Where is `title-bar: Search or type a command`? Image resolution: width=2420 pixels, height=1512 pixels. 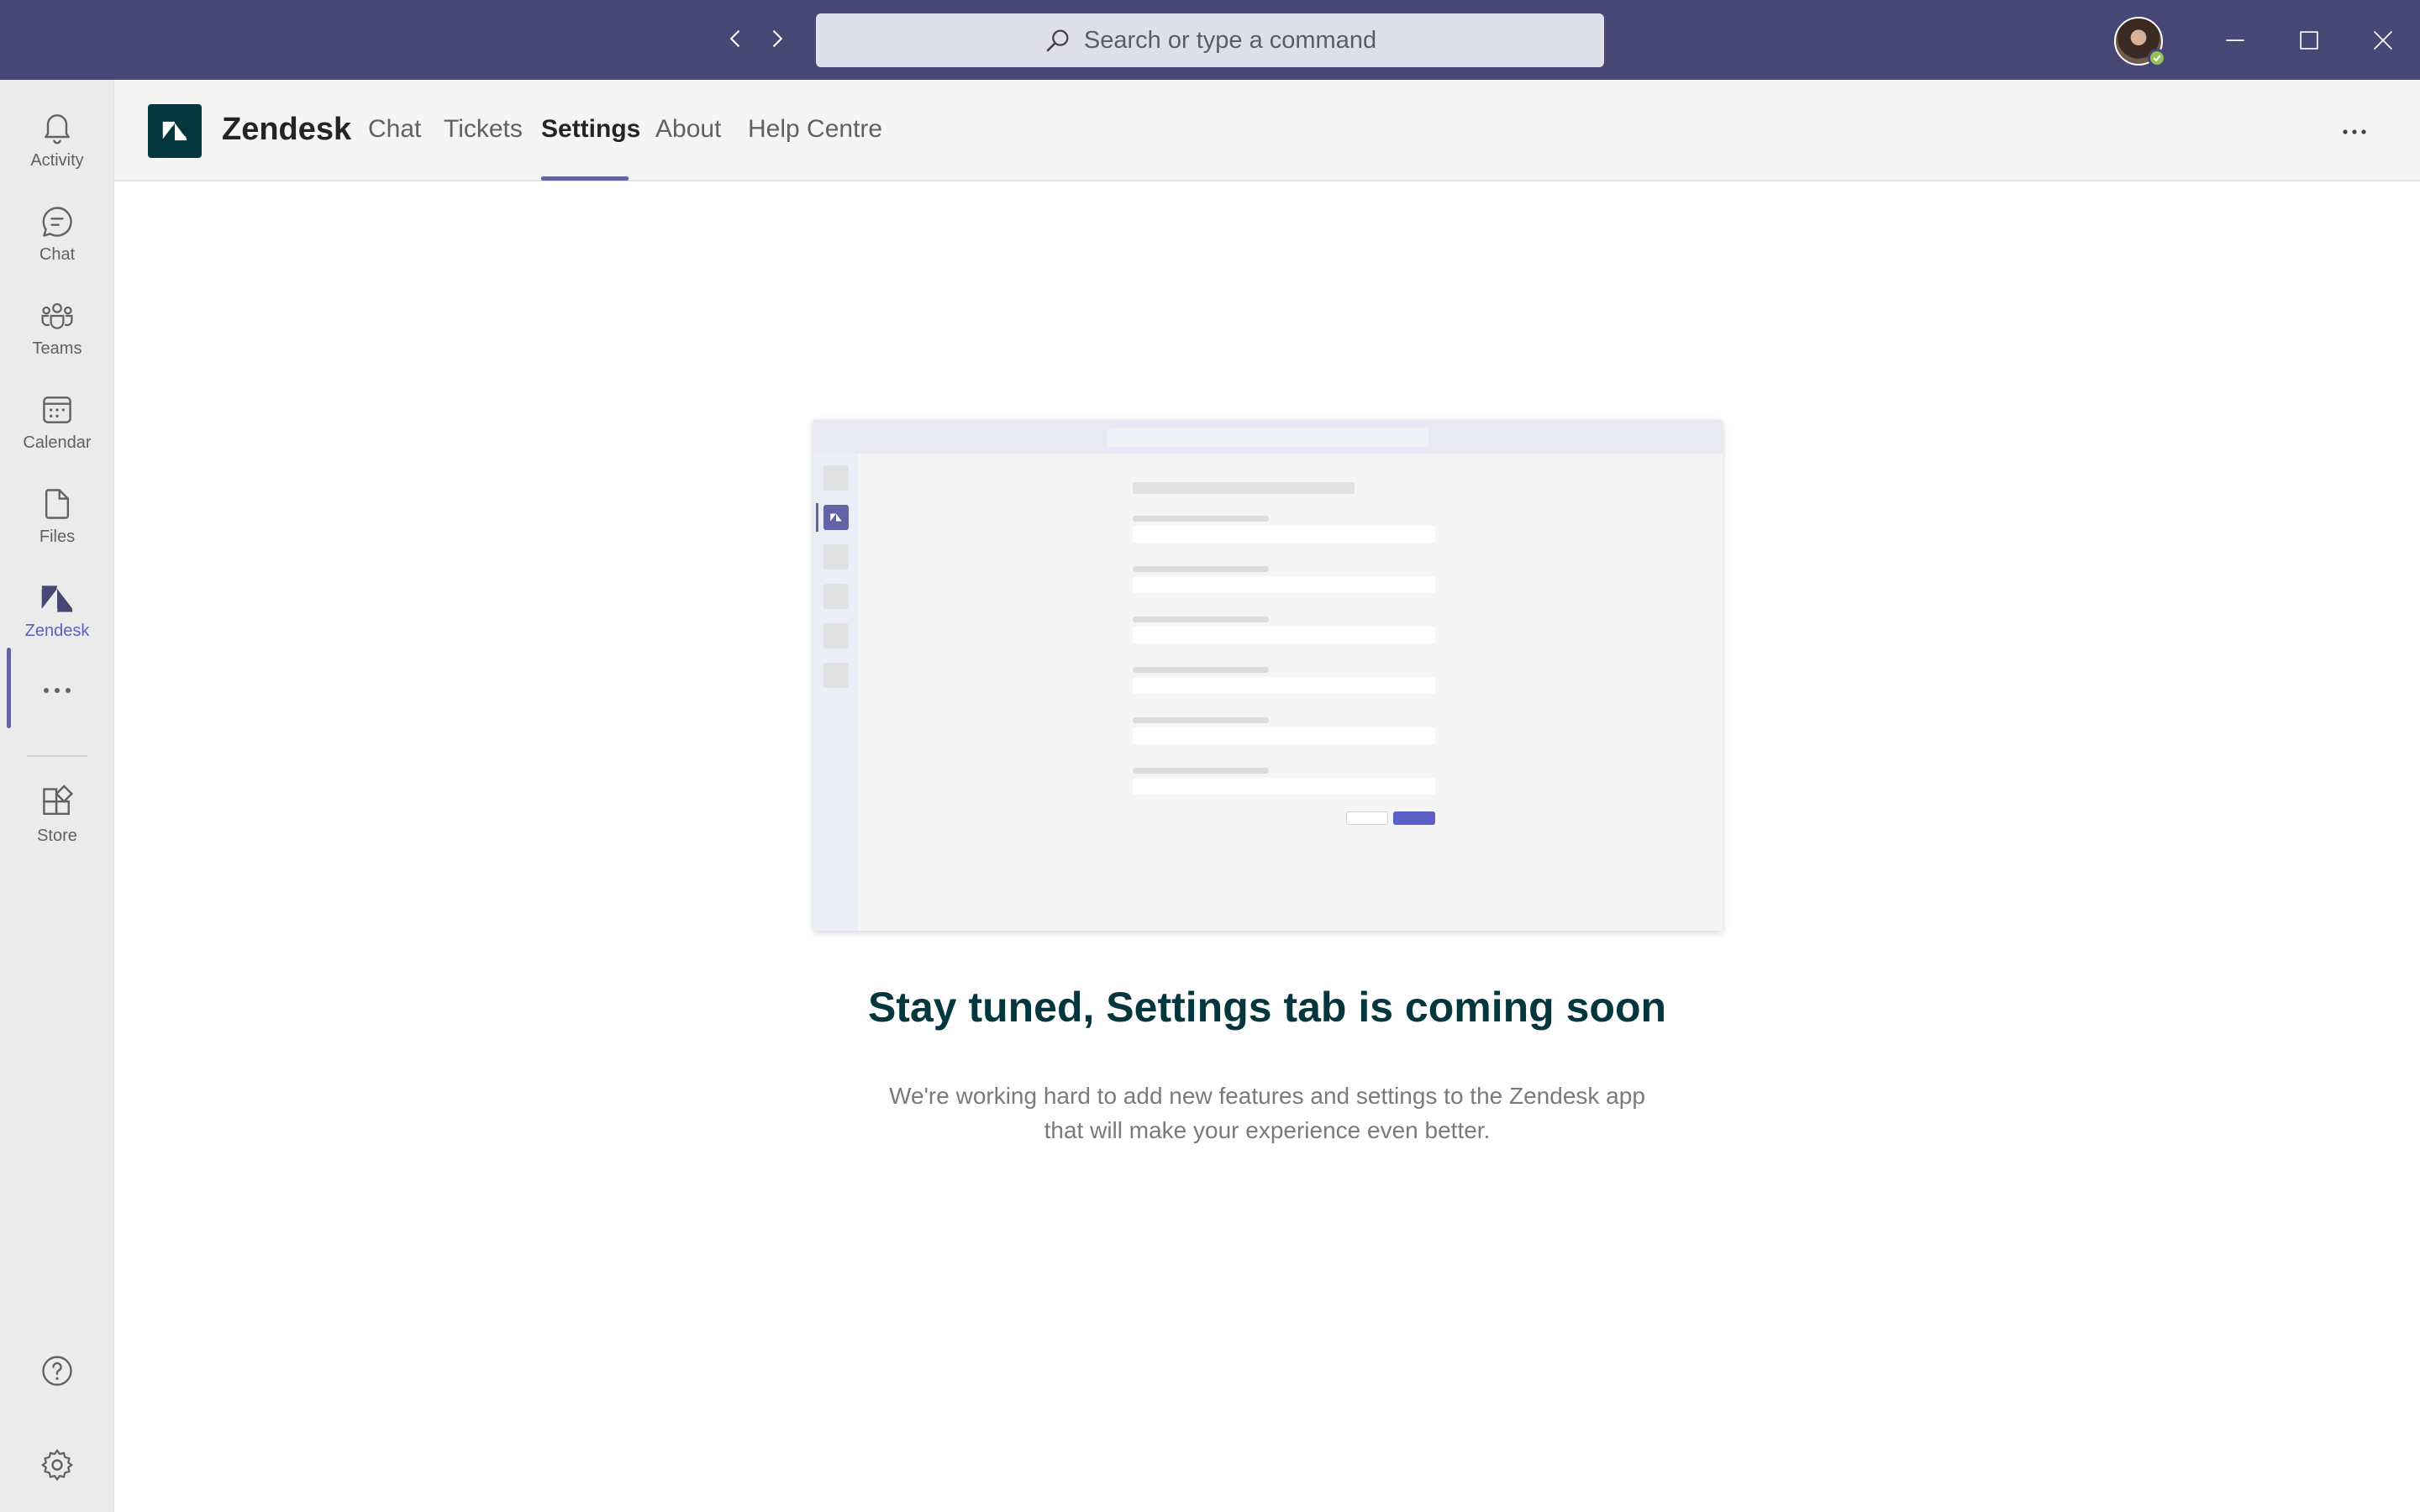
title-bar: Search or type a command is located at coordinates (1210, 40).